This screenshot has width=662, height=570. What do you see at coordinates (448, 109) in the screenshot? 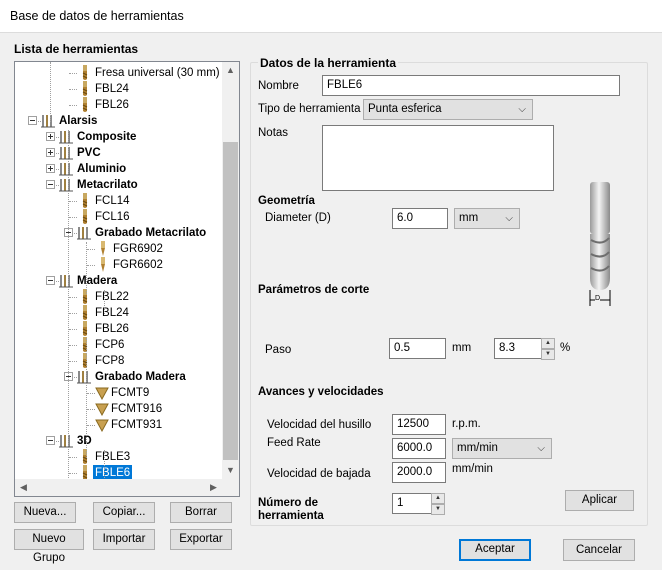
I see `tool-type-select: Punta esferica ⌵` at bounding box center [448, 109].